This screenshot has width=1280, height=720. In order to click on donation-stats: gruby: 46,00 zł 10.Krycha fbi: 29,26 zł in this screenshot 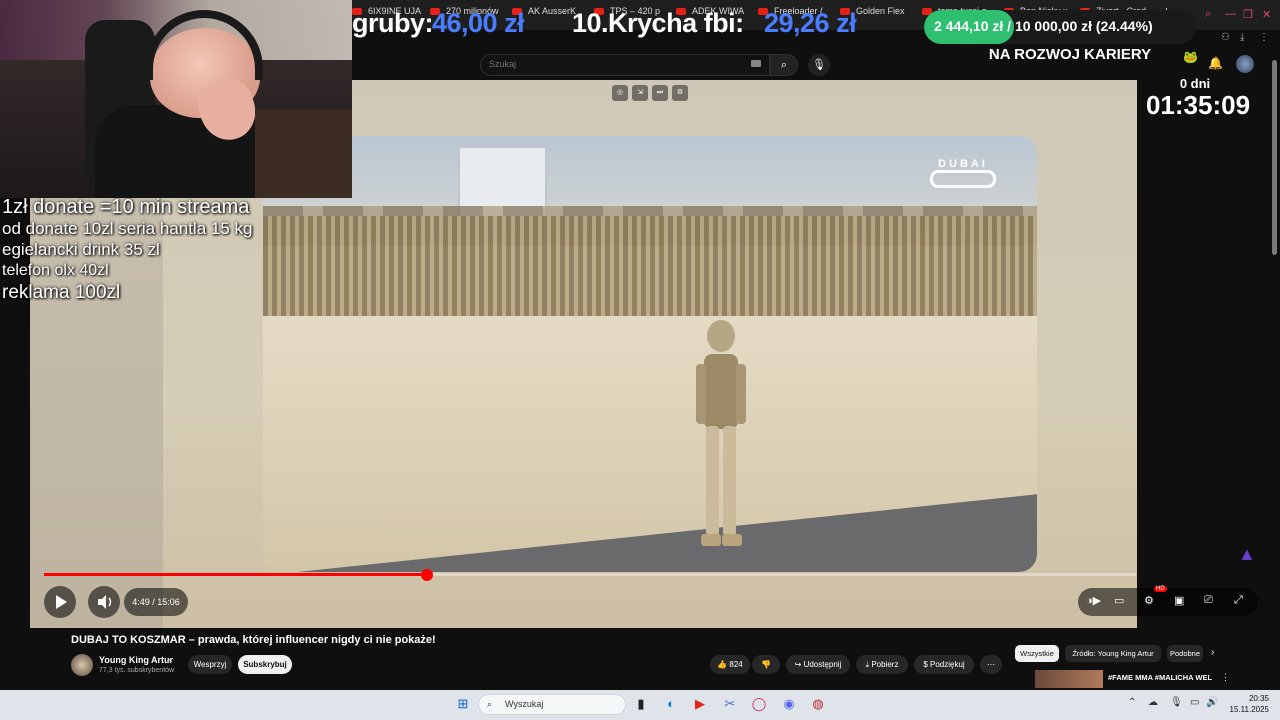, I will do `click(642, 26)`.